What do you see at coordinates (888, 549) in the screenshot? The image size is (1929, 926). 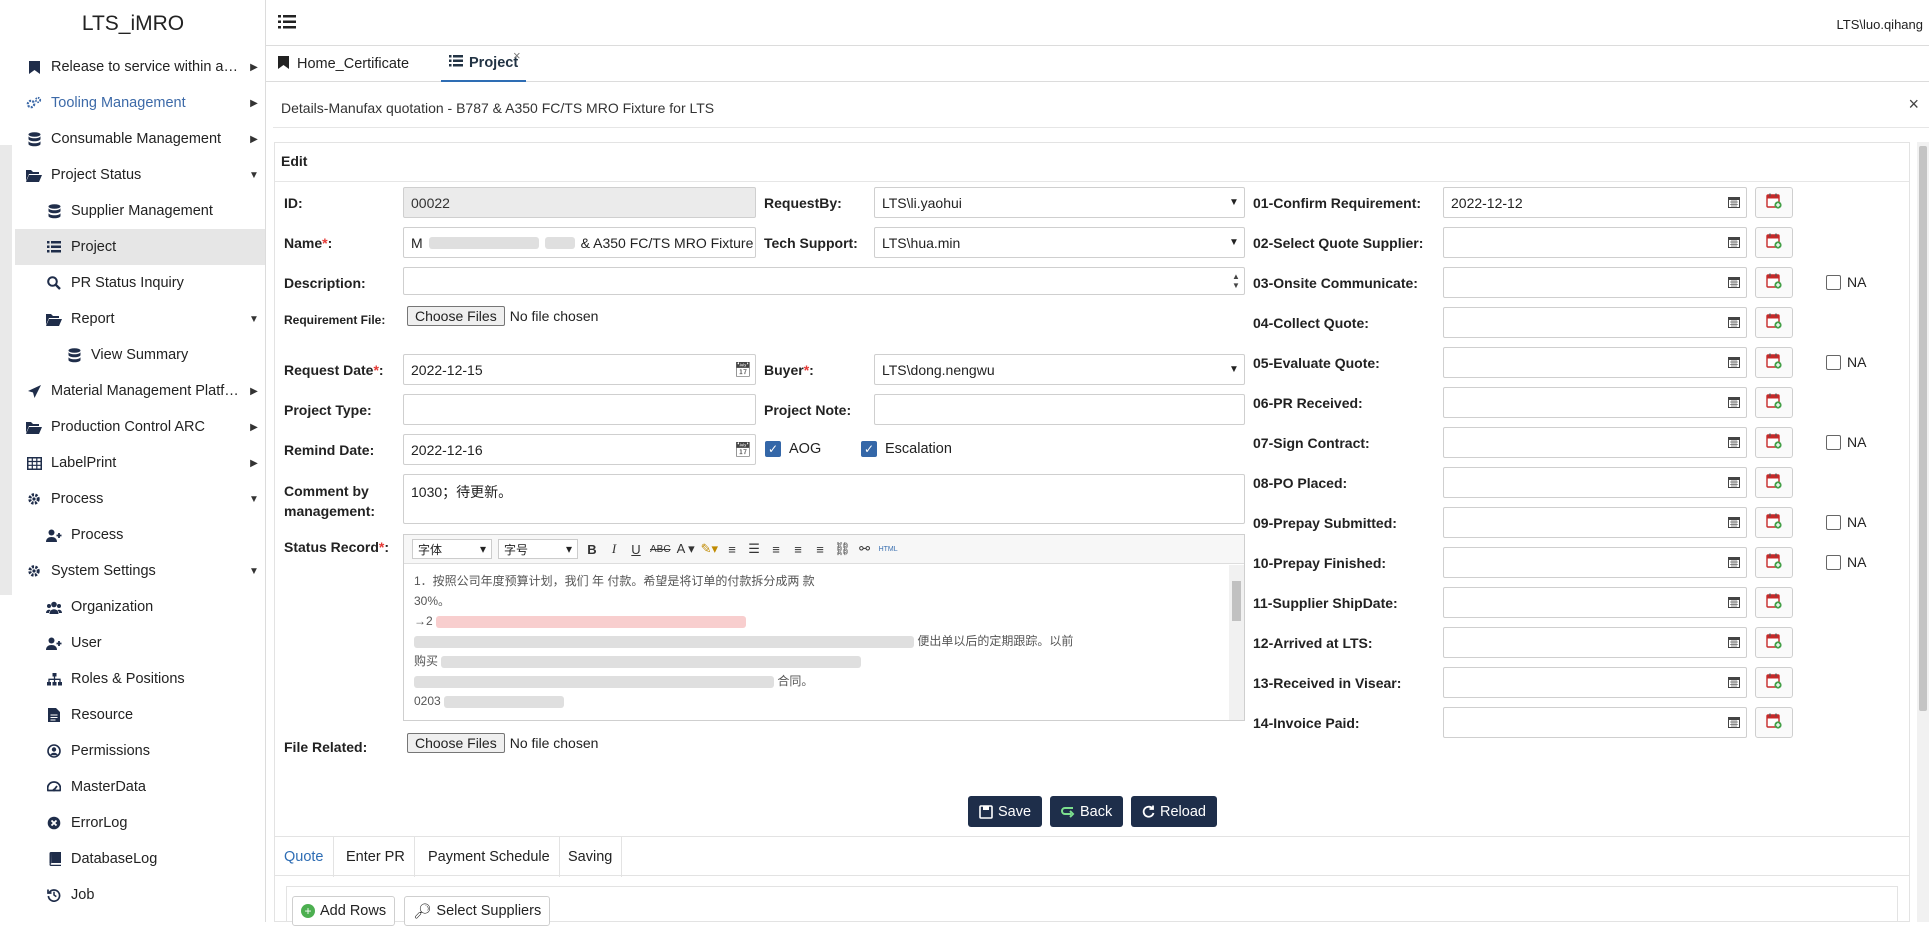 I see `html-source-icon: HTML` at bounding box center [888, 549].